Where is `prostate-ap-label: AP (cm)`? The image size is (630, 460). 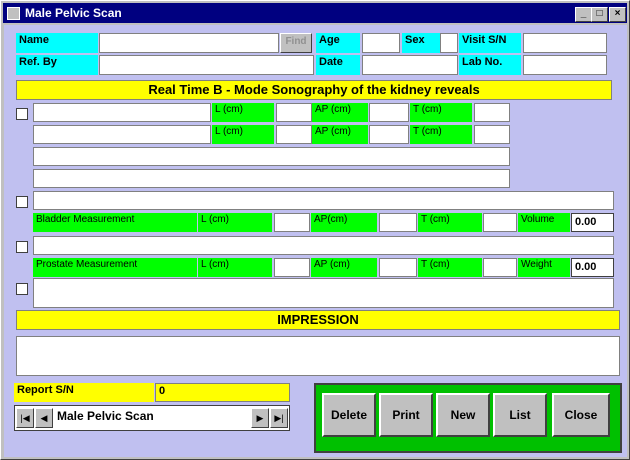
prostate-ap-label: AP (cm) is located at coordinates (344, 267).